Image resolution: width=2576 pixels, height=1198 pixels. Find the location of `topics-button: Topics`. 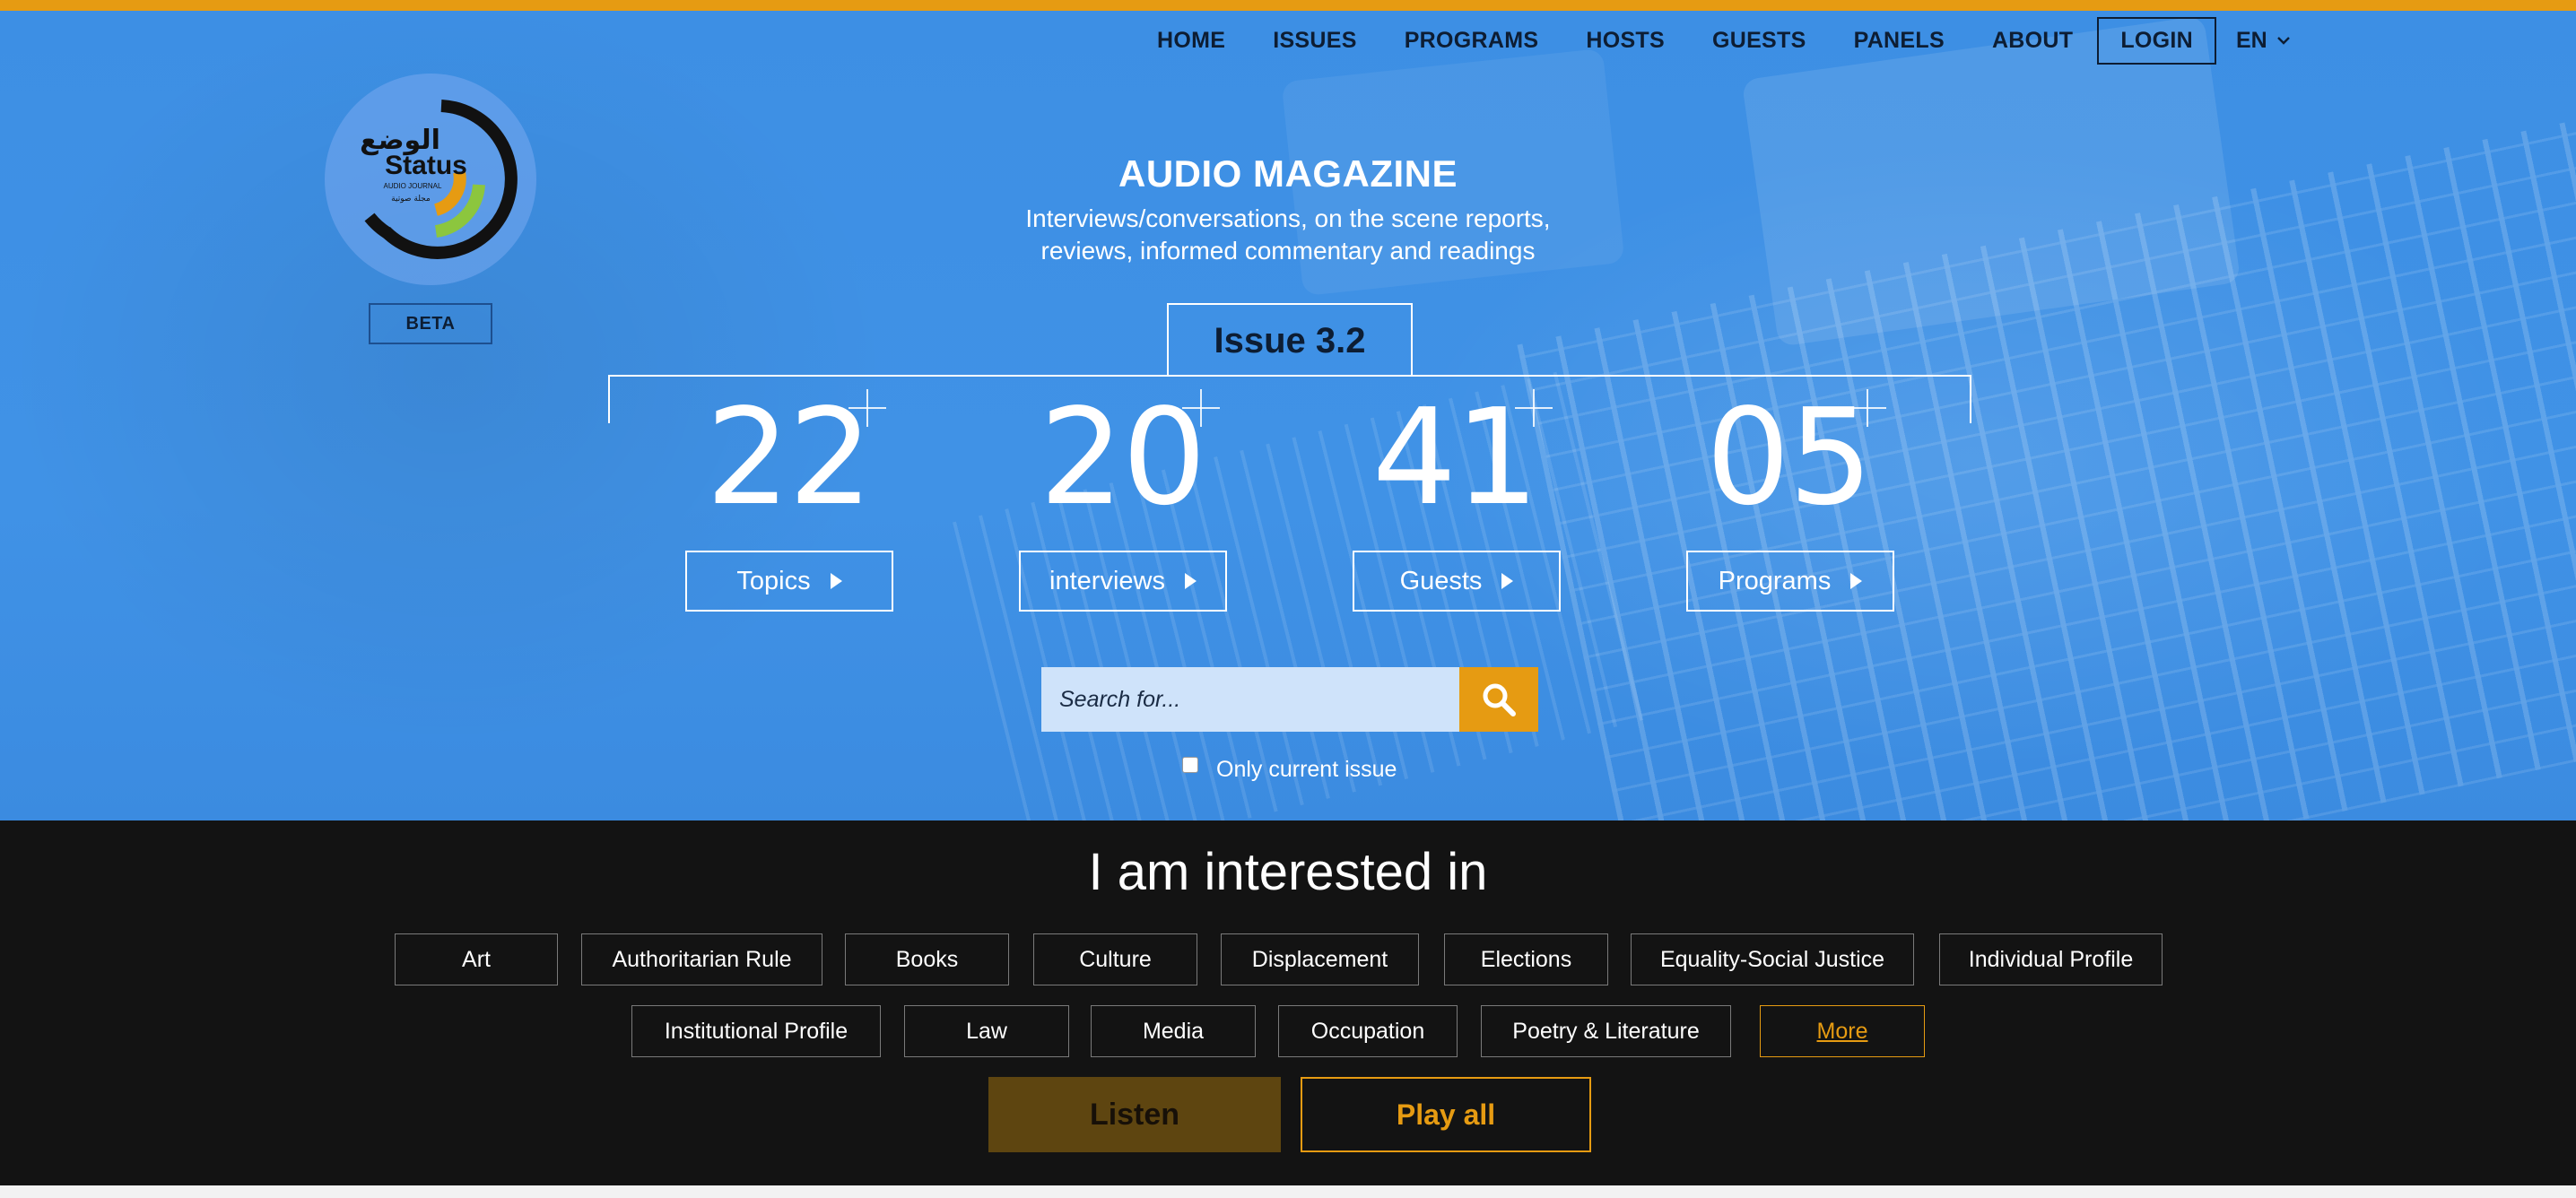

topics-button: Topics is located at coordinates (789, 581).